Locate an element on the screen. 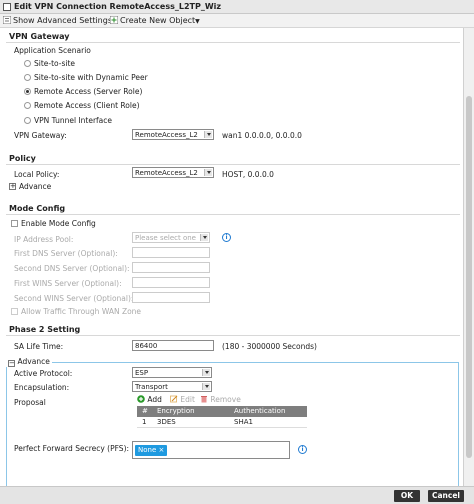 The image size is (474, 504). sa-life-time-input: 86400 is located at coordinates (173, 345).